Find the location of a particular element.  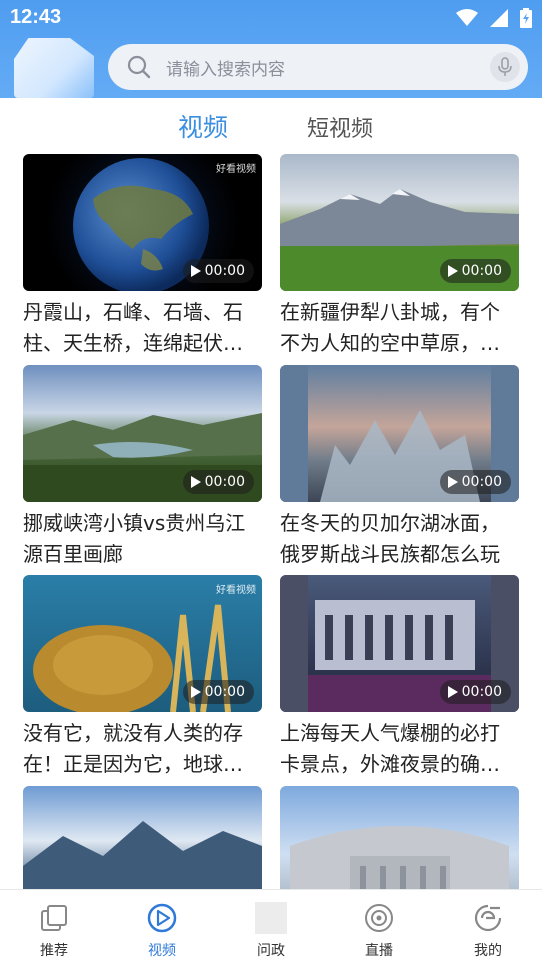

nav-label: 直播 is located at coordinates (379, 951).